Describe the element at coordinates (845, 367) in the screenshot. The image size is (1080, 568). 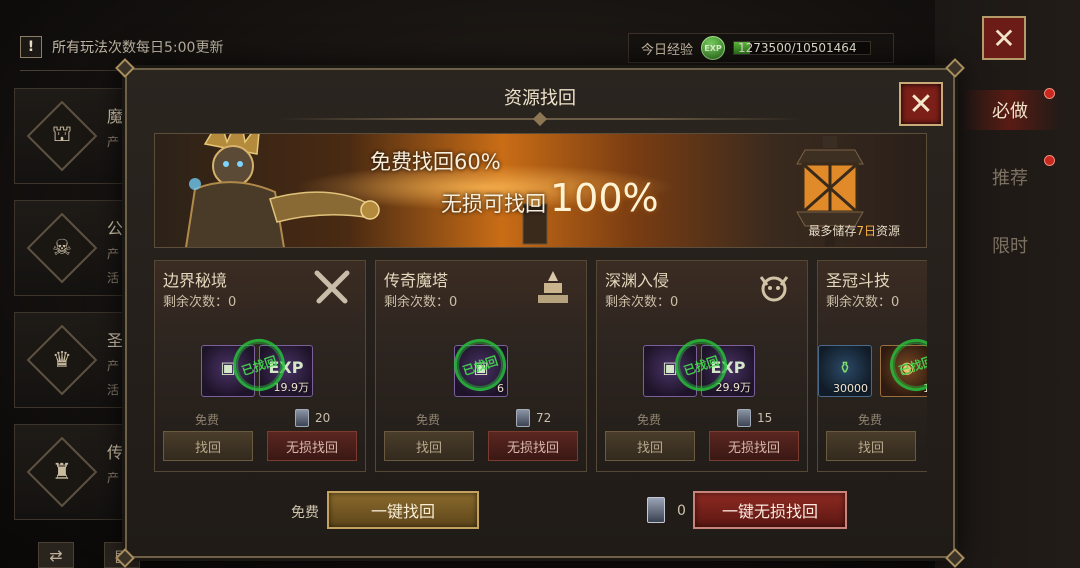
I see `potion-icon: ⚱` at that location.